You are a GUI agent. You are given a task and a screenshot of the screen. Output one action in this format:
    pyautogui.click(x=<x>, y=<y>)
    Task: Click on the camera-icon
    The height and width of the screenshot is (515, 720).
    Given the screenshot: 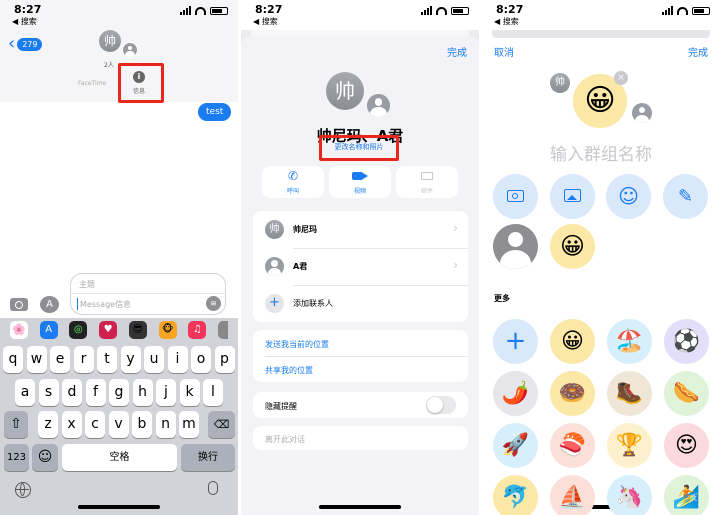 What is the action you would take?
    pyautogui.click(x=19, y=304)
    